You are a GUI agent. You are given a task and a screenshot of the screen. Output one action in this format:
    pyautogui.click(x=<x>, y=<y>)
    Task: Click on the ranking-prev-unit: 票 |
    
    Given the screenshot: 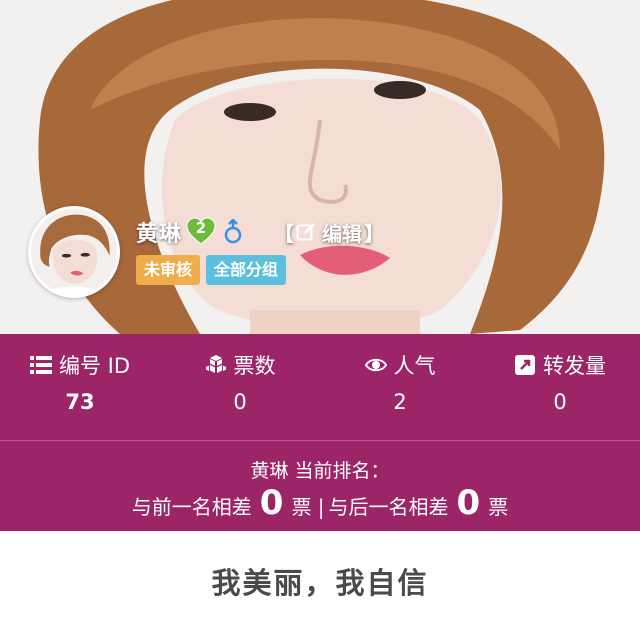 What is the action you would take?
    pyautogui.click(x=308, y=507)
    